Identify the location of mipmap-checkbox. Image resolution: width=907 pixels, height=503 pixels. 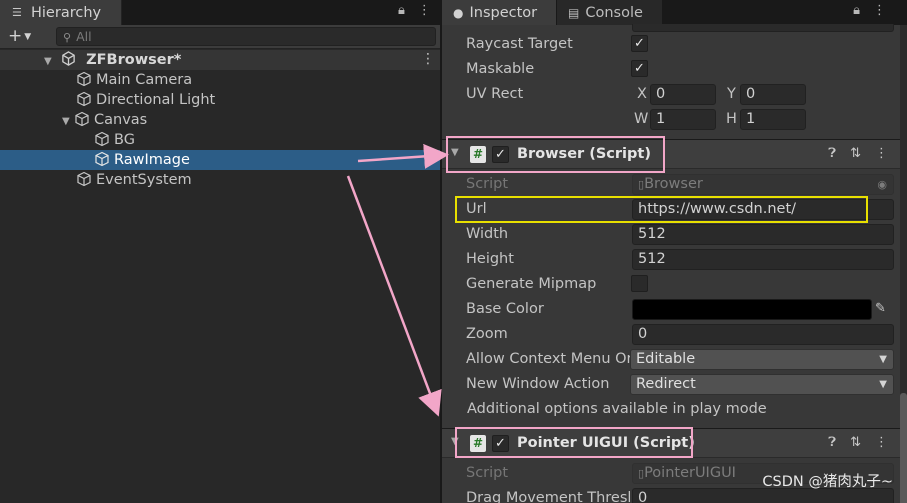
(639, 283).